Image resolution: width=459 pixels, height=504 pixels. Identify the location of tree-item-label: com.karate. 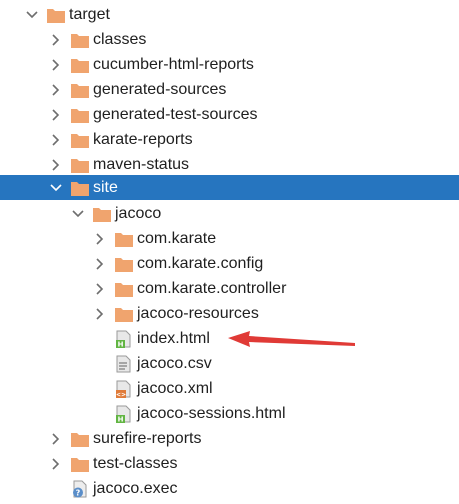
(177, 238).